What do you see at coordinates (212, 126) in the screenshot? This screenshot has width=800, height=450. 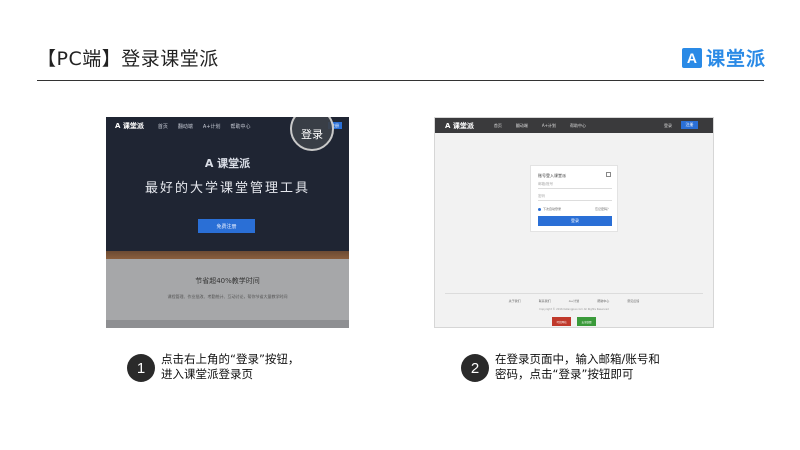 I see `homepage-nav-item: A+计划` at bounding box center [212, 126].